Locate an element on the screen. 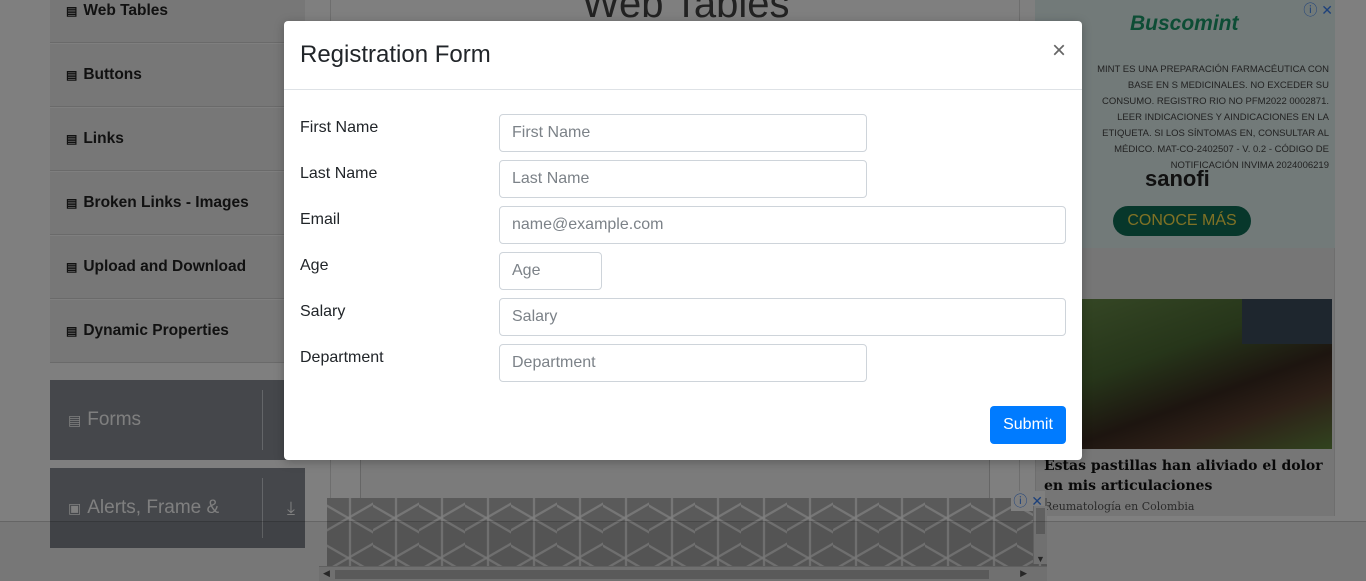  modal-header: Registration Form × is located at coordinates (683, 55).